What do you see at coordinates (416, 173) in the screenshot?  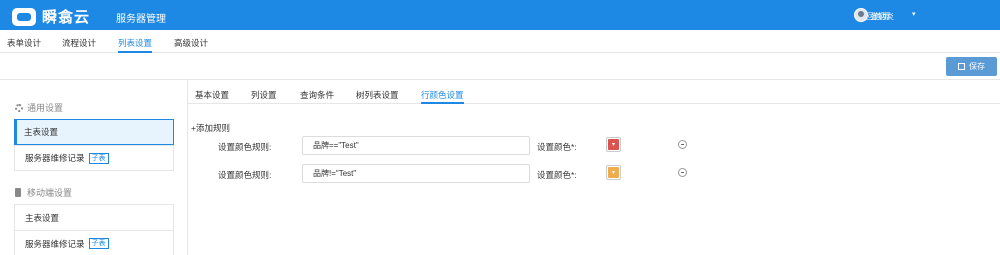 I see `rule-expression-input: 品牌!="Test"` at bounding box center [416, 173].